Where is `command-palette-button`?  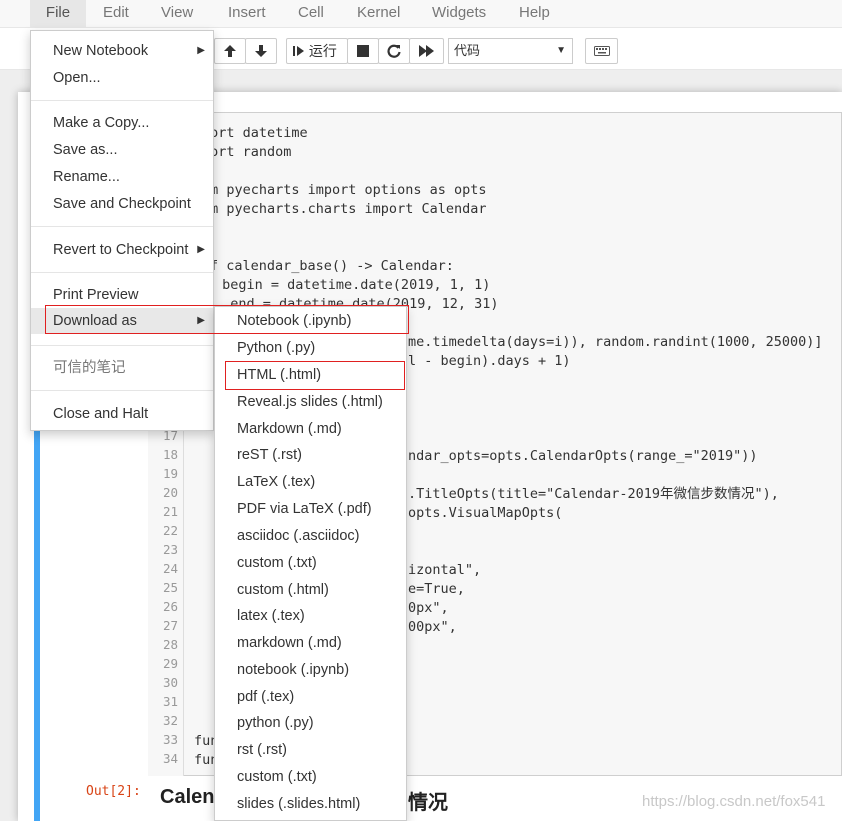 command-palette-button is located at coordinates (601, 51).